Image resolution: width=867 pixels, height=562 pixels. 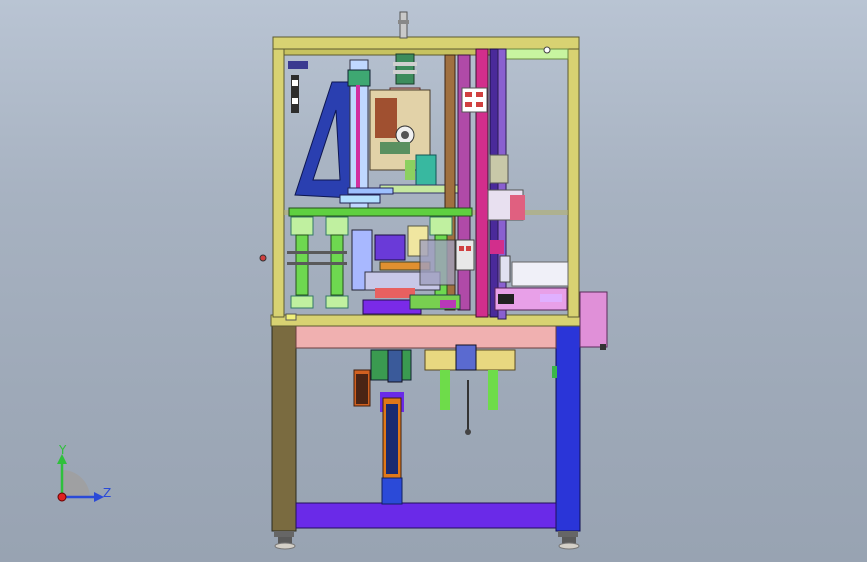 I want to click on table-top, so click(x=425, y=320).